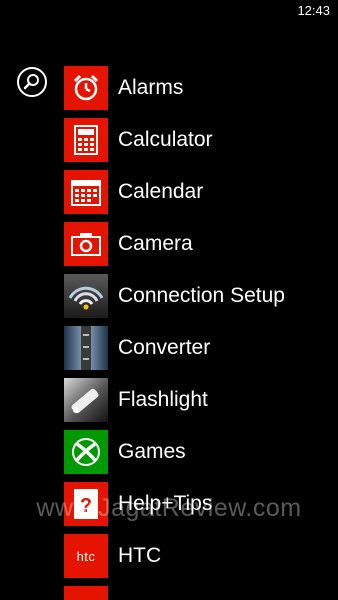 This screenshot has height=600, width=338. I want to click on alarm-clock-icon, so click(86, 88).